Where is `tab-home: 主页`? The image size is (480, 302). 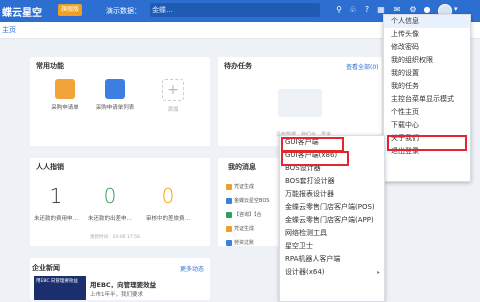 tab-home: 主页 is located at coordinates (9, 30).